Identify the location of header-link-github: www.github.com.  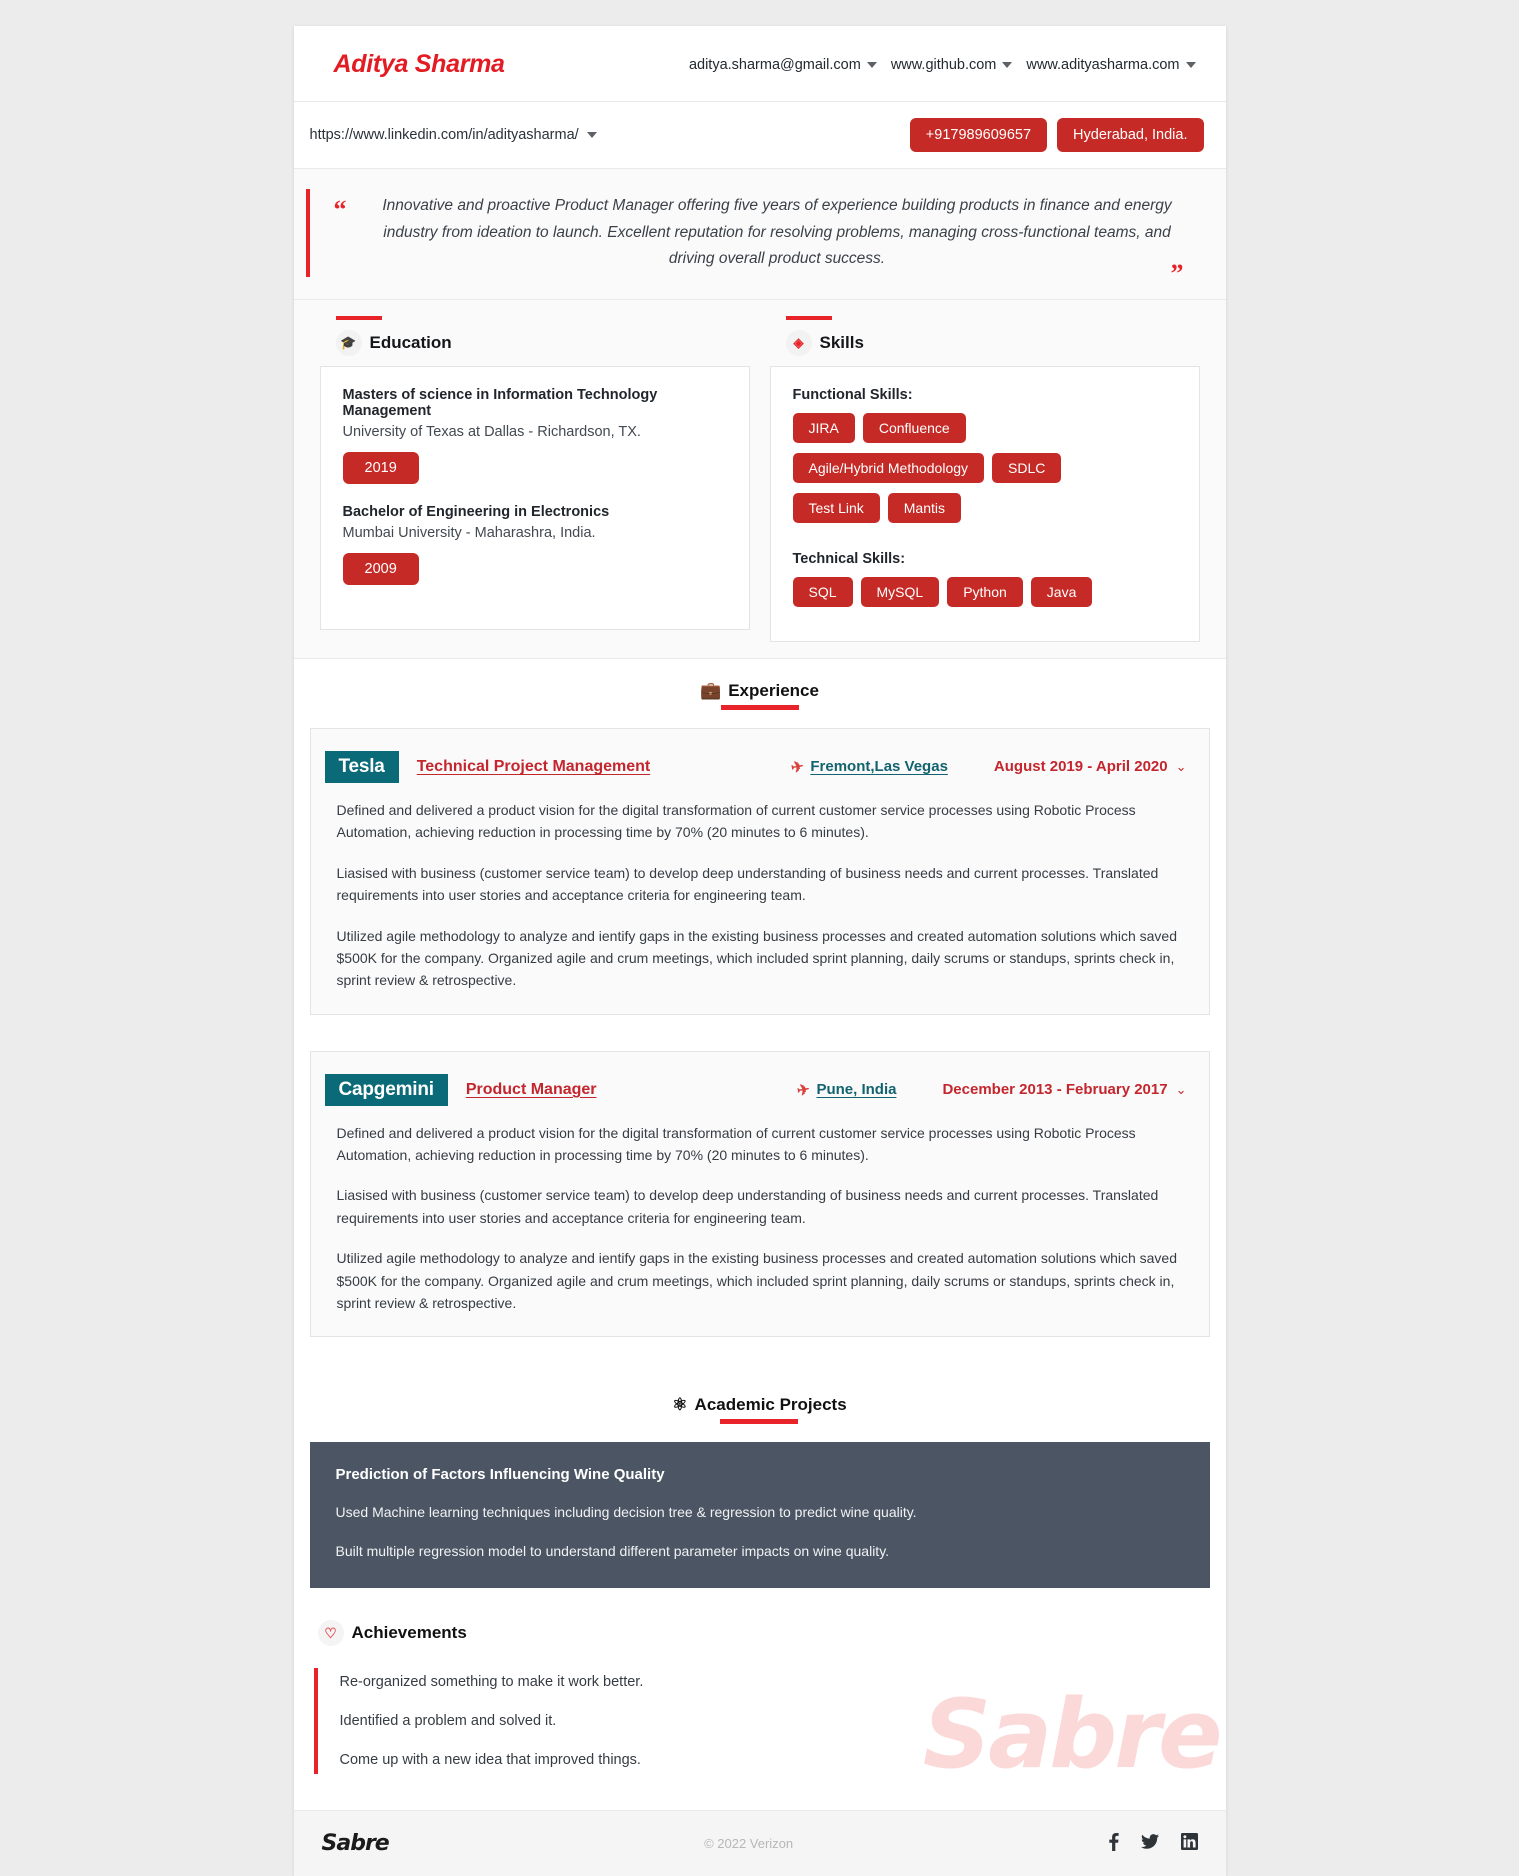
(952, 65).